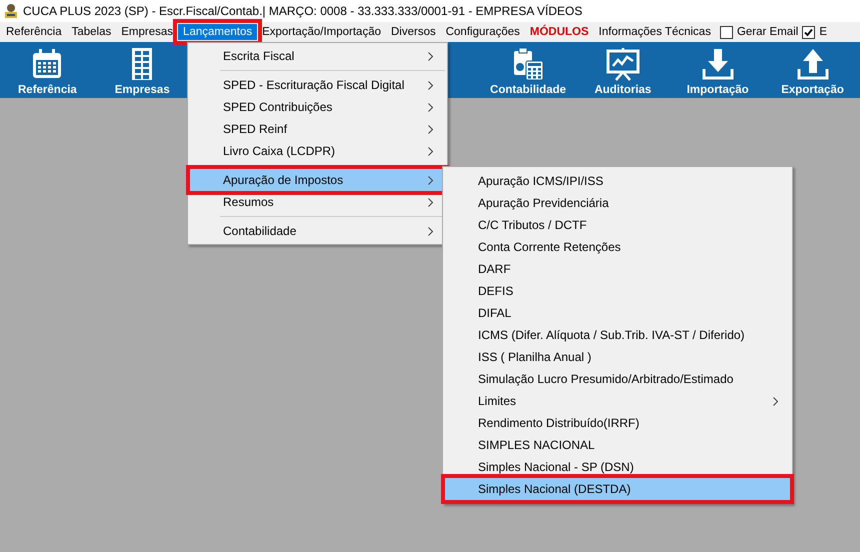 The image size is (860, 552). I want to click on menu-item: Rendimento Distribuído(IRRF), so click(617, 423).